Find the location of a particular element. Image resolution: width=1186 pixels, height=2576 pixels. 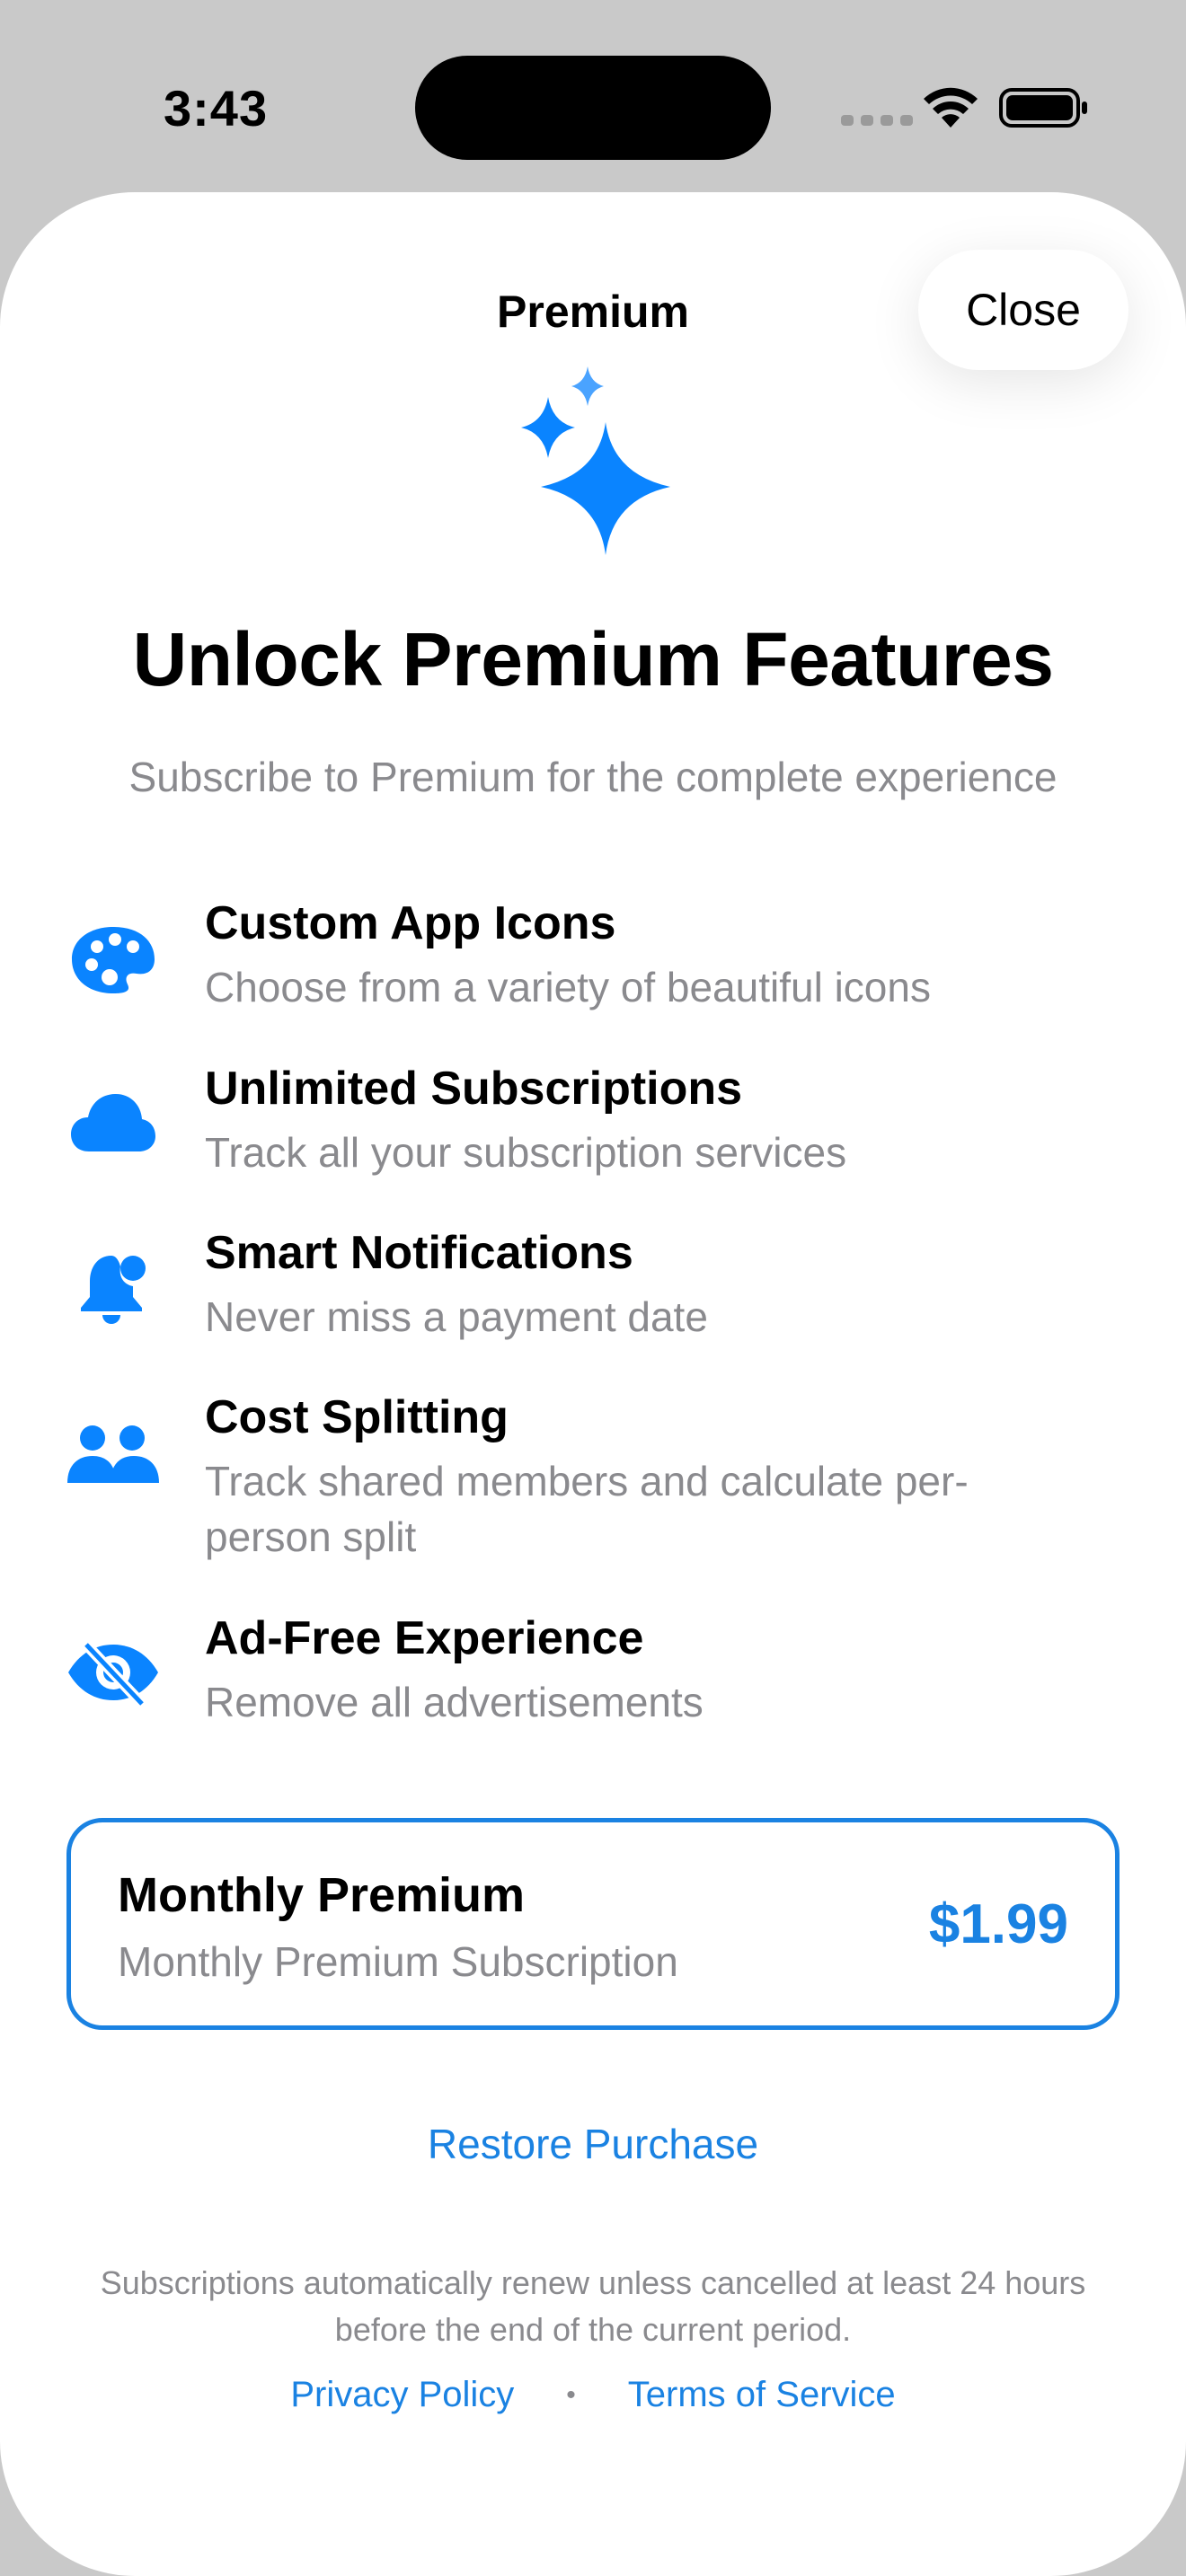

plan-name: Monthly Premium is located at coordinates (322, 1895).